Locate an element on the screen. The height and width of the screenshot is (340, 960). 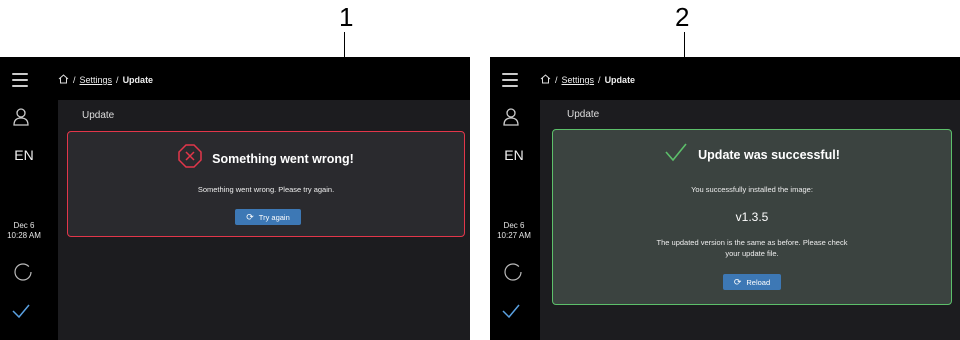
try-again-button: ⟳ Try again is located at coordinates (268, 217).